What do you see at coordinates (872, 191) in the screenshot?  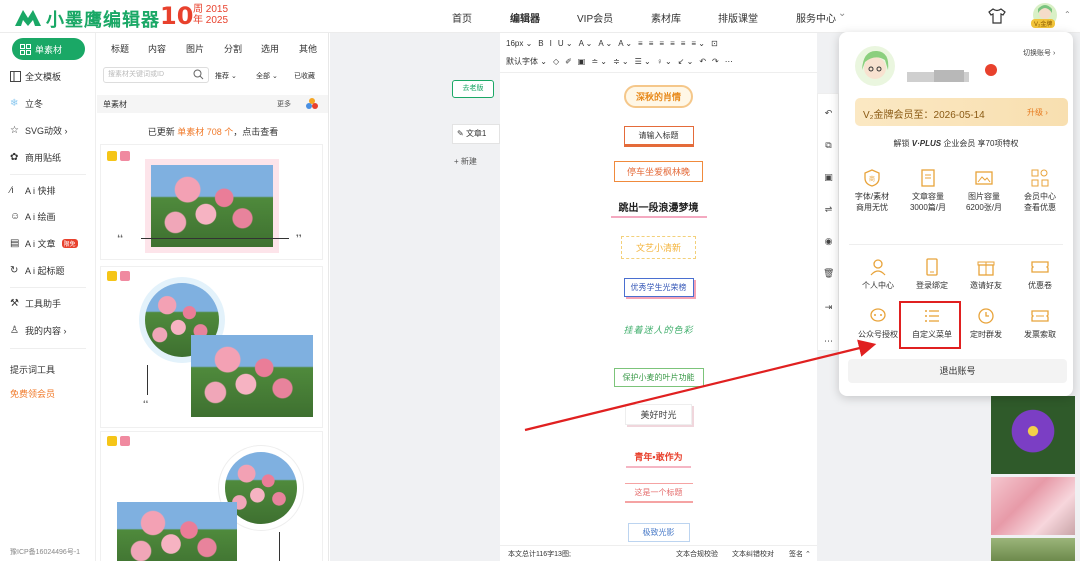 I see `benefit-commercial: 商 字体/素材 商用无忧` at bounding box center [872, 191].